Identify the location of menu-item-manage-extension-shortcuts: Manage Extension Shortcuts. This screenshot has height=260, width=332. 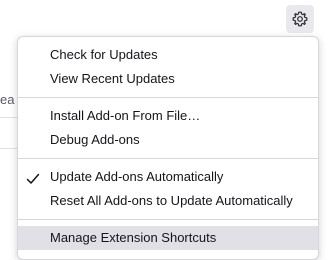
(168, 238).